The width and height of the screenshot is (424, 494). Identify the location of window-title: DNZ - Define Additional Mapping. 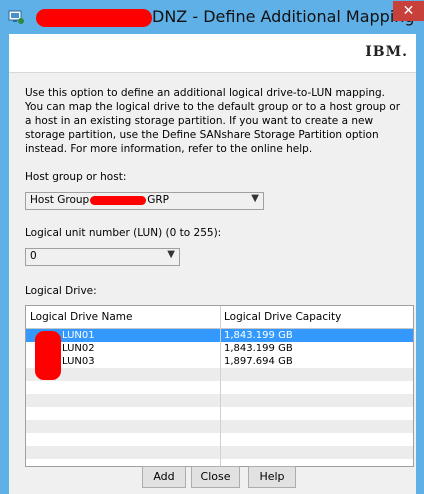
(283, 16).